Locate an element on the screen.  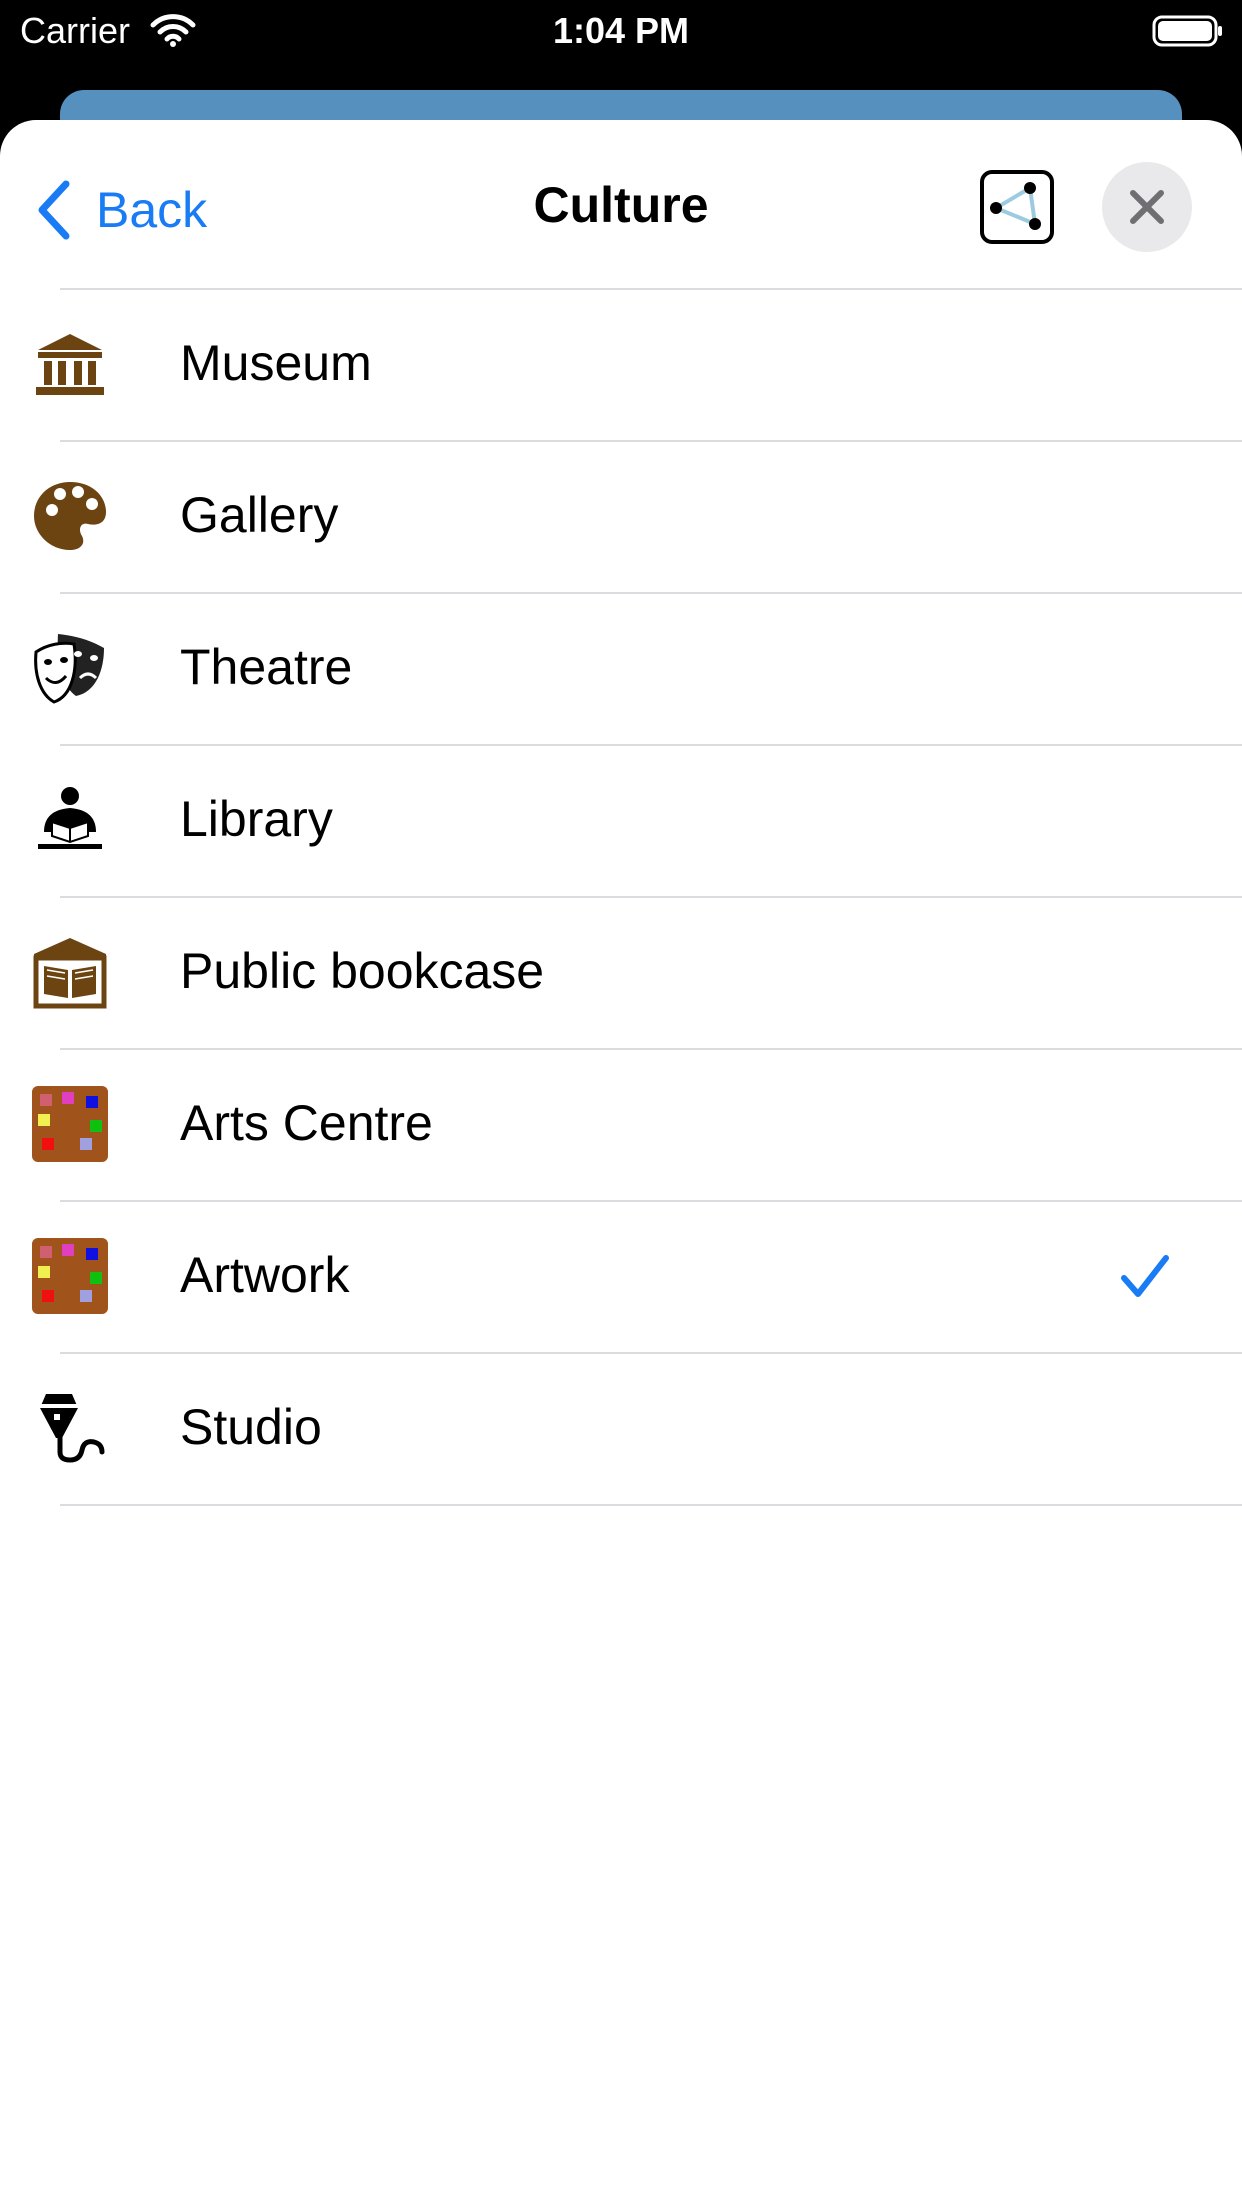
list-item: Studio is located at coordinates (640, 1429).